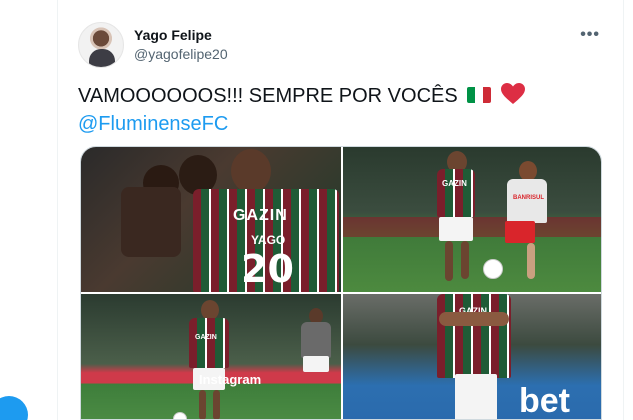 This screenshot has height=420, width=633. What do you see at coordinates (479, 95) in the screenshot?
I see `italy-flag-emoji` at bounding box center [479, 95].